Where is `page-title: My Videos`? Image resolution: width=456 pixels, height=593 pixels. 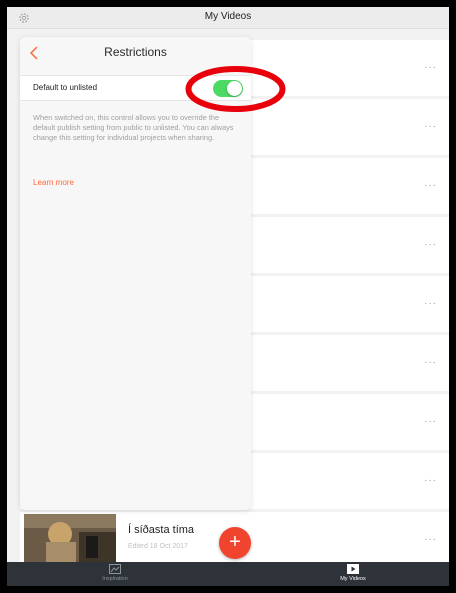 page-title: My Videos is located at coordinates (228, 16).